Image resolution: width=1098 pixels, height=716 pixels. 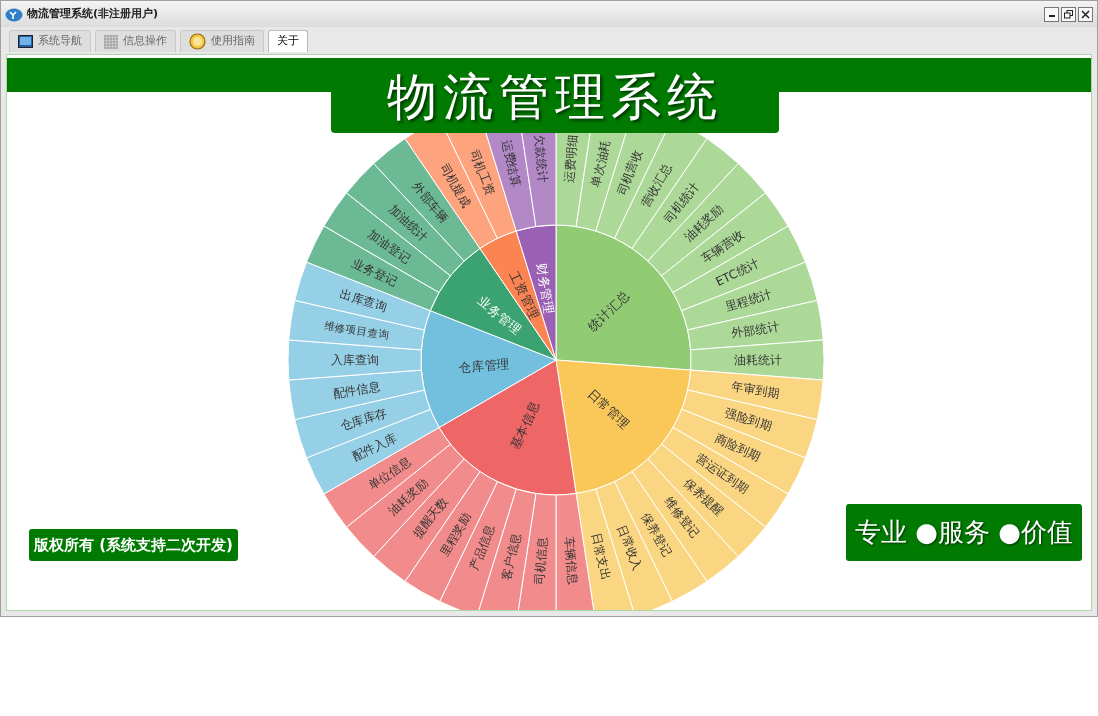 I want to click on close-button, so click(x=1085, y=14).